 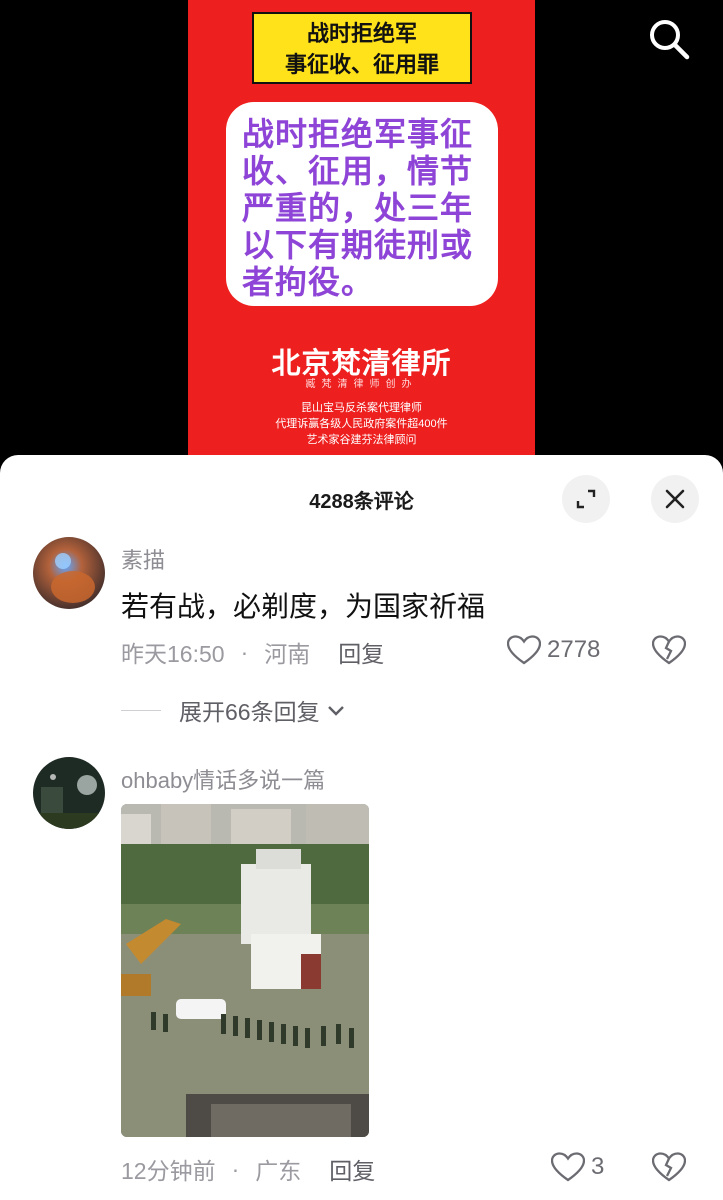 I want to click on comment-username: 素描, so click(x=143, y=559).